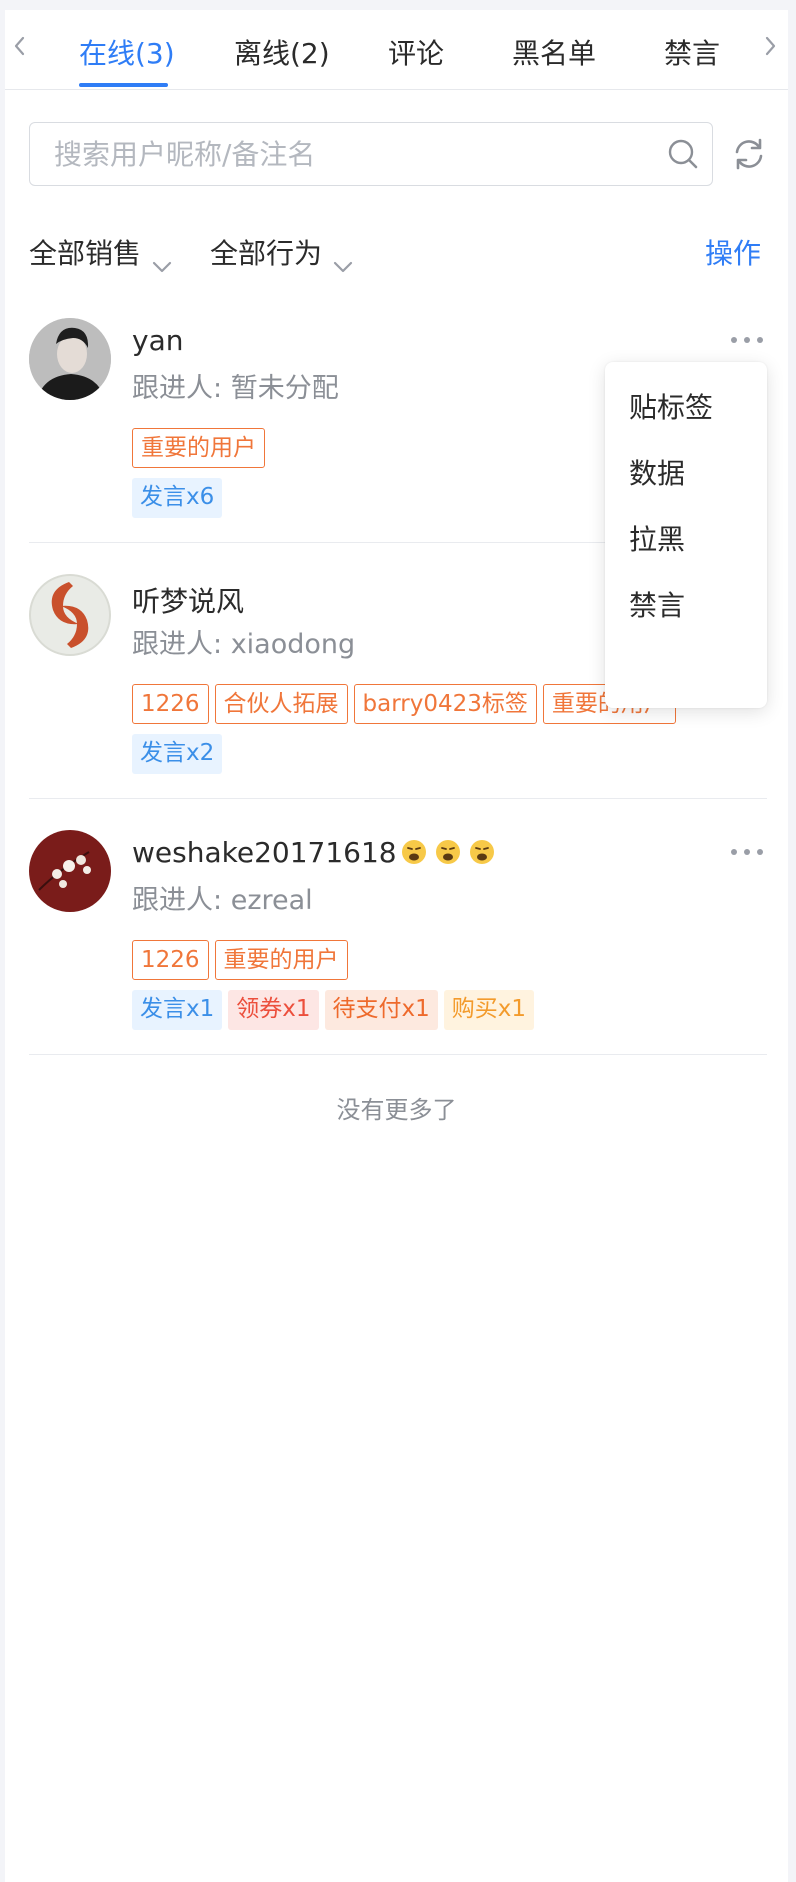 This screenshot has height=1882, width=796. Describe the element at coordinates (282, 52) in the screenshot. I see `tab-offline: 离线(2)` at that location.